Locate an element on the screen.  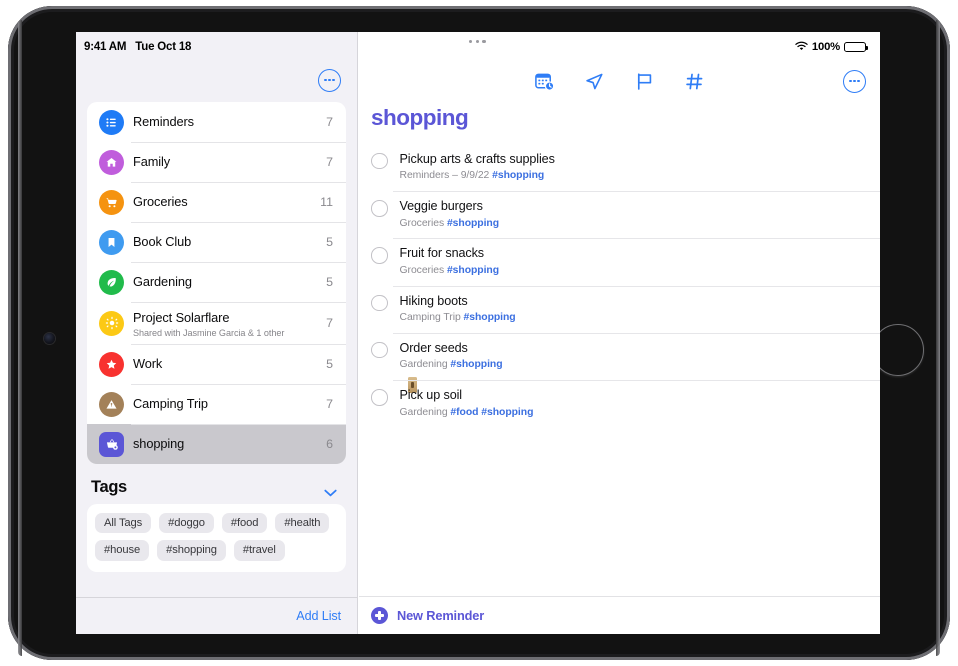
sidebar-item-label: Gardening is located at coordinates (162, 281).